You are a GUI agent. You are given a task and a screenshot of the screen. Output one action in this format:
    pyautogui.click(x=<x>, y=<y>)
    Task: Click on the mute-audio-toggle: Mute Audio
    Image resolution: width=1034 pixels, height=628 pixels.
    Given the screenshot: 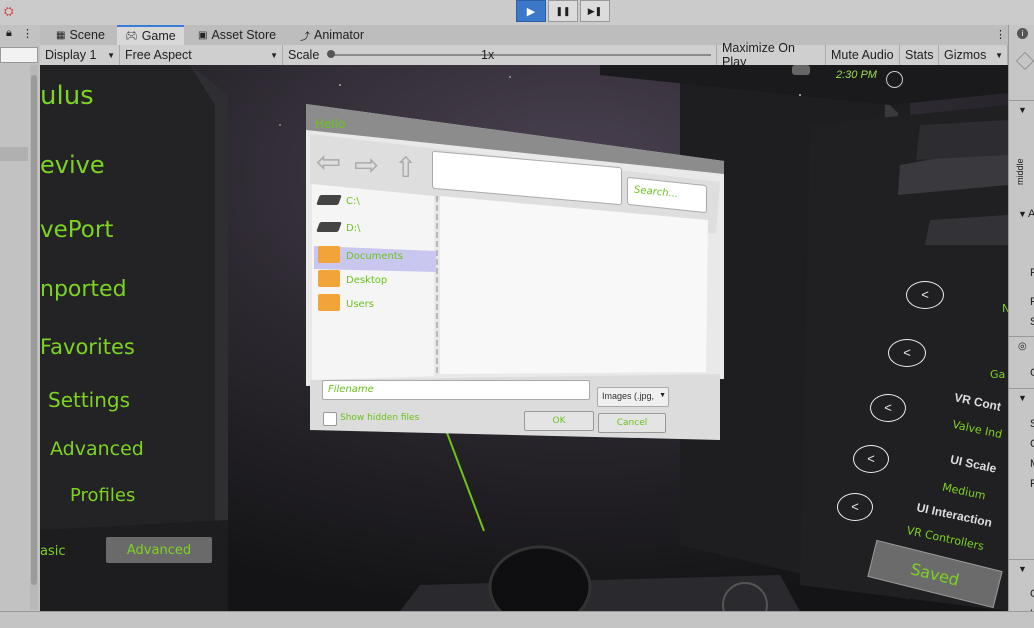 What is the action you would take?
    pyautogui.click(x=863, y=55)
    